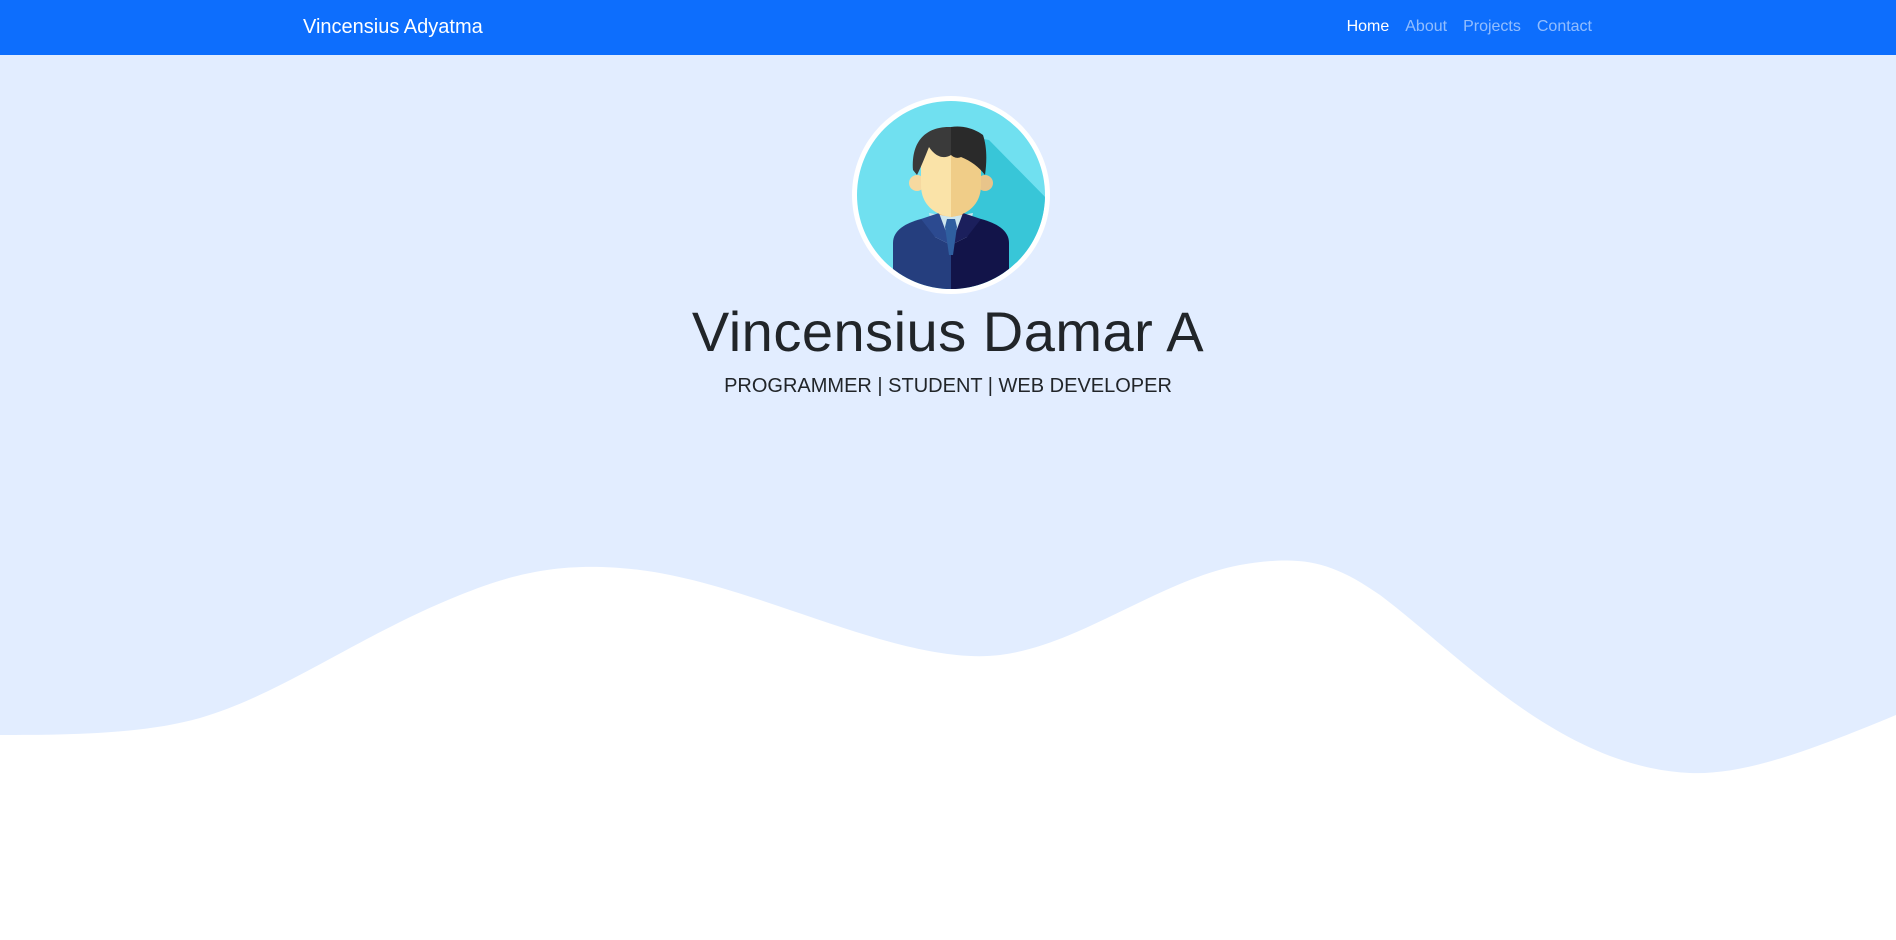  I want to click on nav-links: Home About Projects Contact, so click(1469, 27).